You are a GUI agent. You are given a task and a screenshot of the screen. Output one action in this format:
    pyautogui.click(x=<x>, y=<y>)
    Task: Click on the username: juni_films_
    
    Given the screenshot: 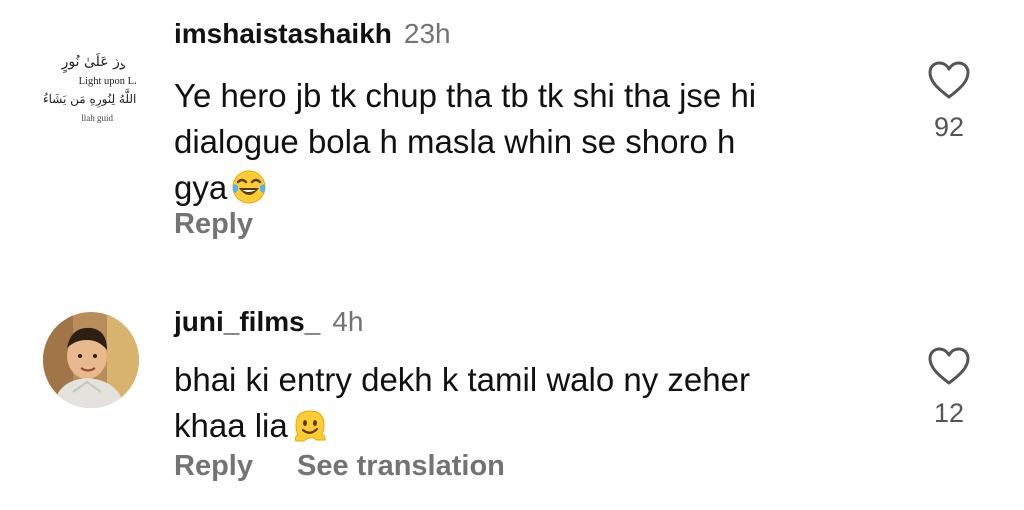 What is the action you would take?
    pyautogui.click(x=247, y=322)
    